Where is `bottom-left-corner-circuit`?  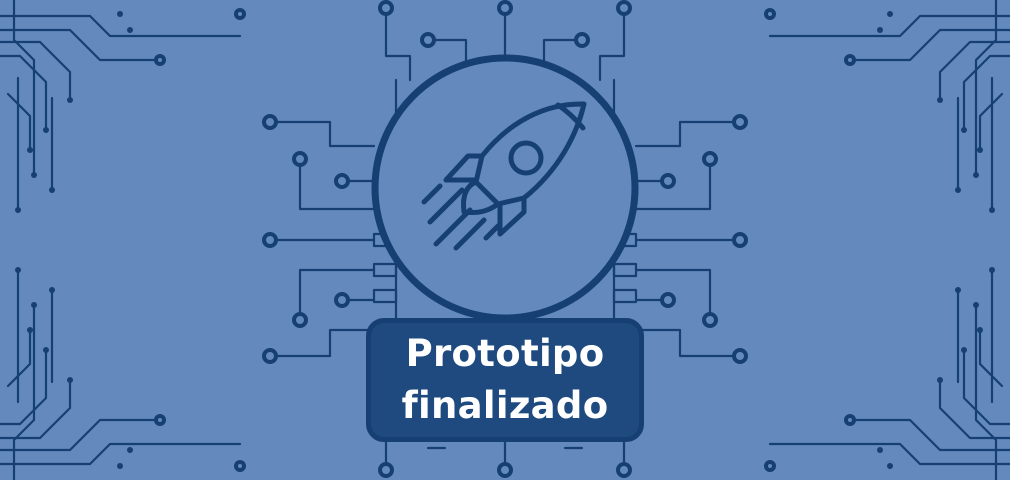 bottom-left-corner-circuit is located at coordinates (123, 373).